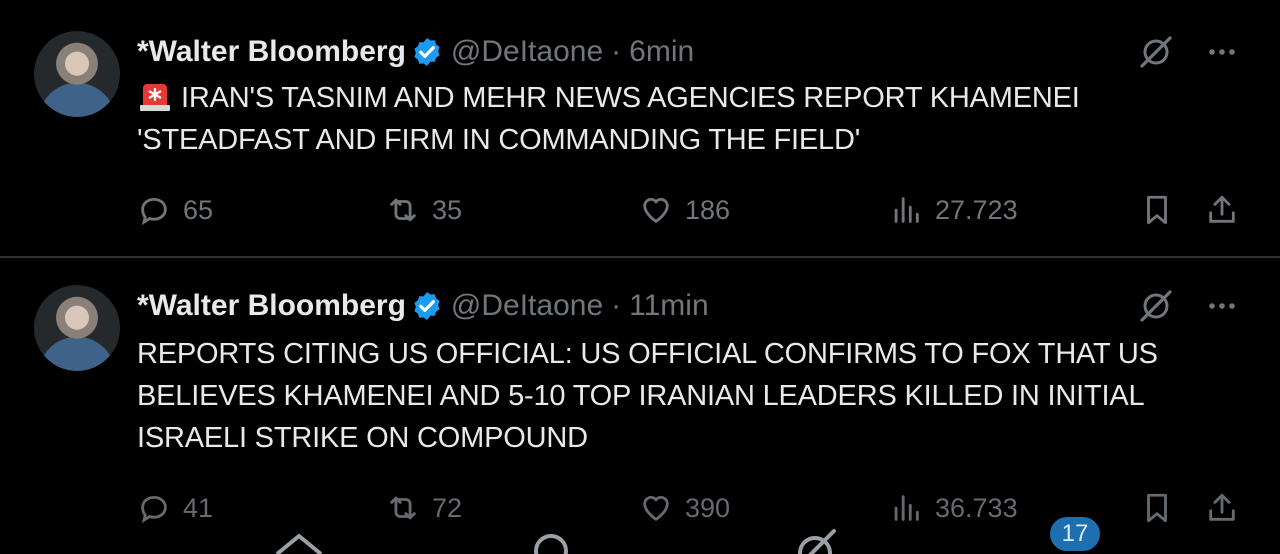 The width and height of the screenshot is (1280, 554). What do you see at coordinates (976, 507) in the screenshot?
I see `views-count: 36.733` at bounding box center [976, 507].